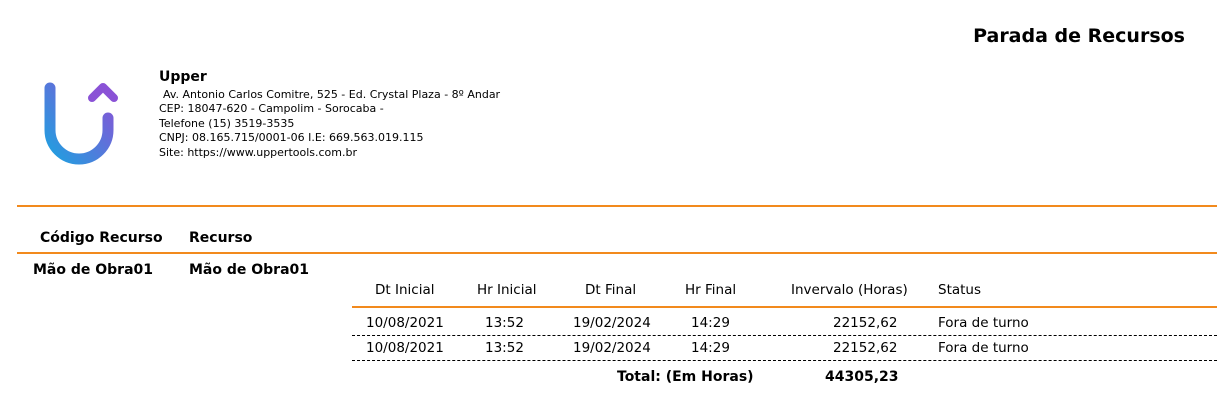 Image resolution: width=1217 pixels, height=411 pixels. I want to click on row2-dt-inicial: 10/08/2021, so click(405, 348).